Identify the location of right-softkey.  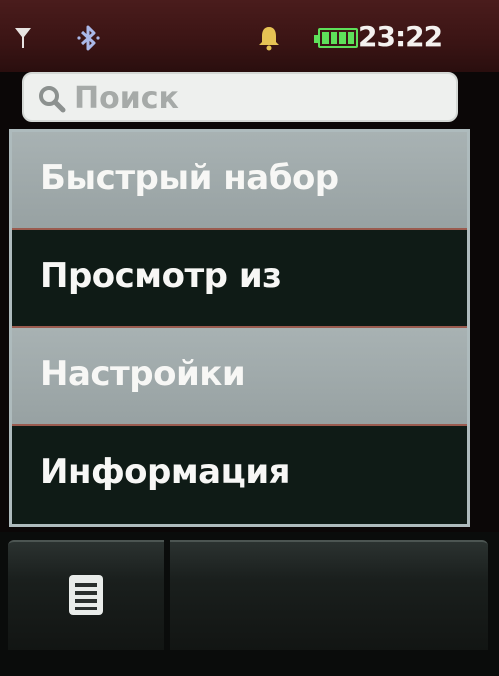
(329, 595).